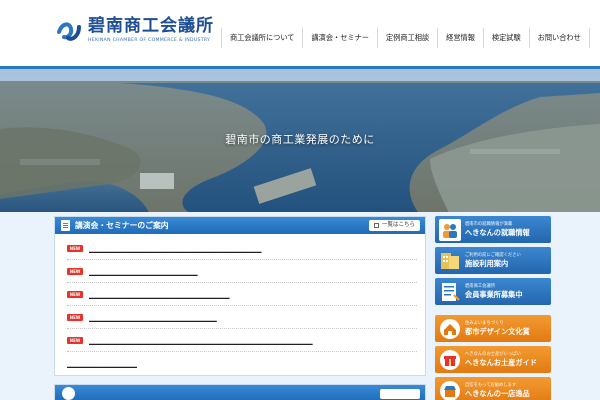  I want to click on list-item: NEW ＿＿＿＿＿＿＿＿＿＿＿＿＿＿＿＿＿＿＿＿, so click(242, 317).